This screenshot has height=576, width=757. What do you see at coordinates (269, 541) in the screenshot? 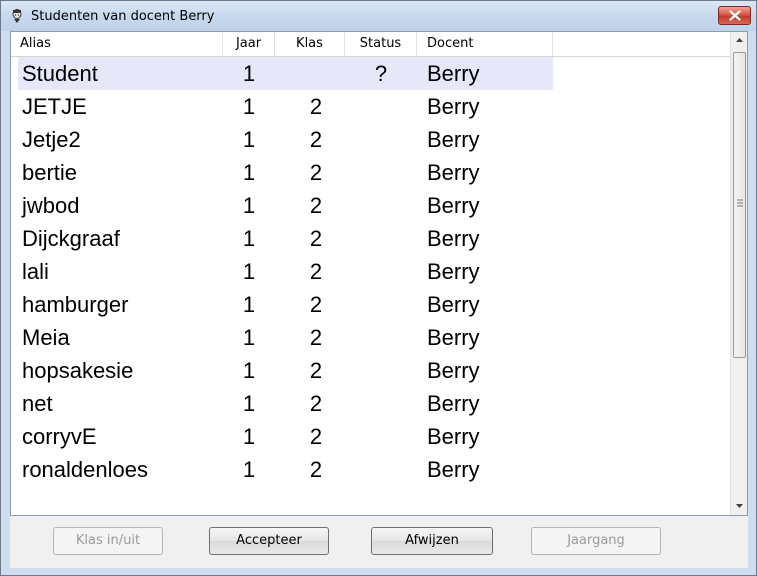
I see `accepteer-button: Accepteer` at bounding box center [269, 541].